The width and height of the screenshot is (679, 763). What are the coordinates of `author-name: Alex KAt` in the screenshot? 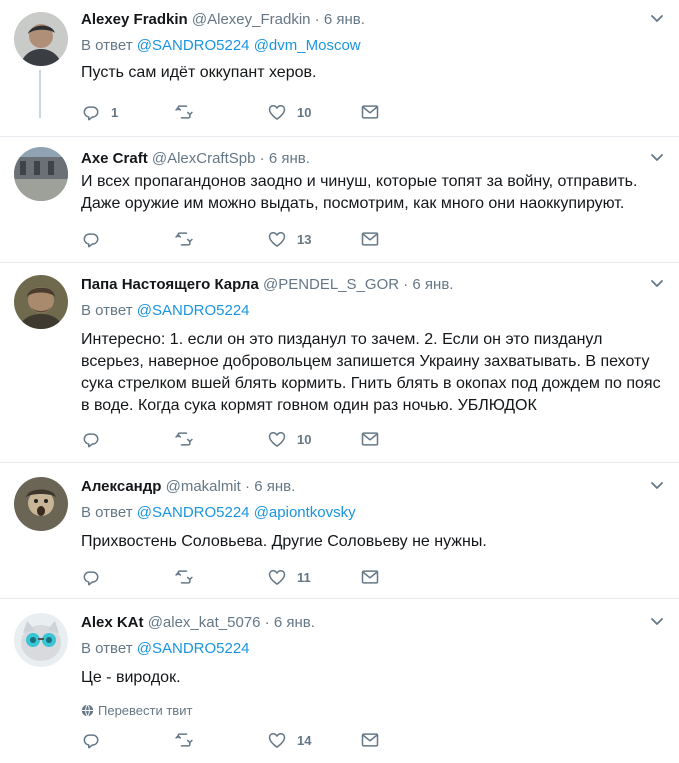 It's located at (112, 622).